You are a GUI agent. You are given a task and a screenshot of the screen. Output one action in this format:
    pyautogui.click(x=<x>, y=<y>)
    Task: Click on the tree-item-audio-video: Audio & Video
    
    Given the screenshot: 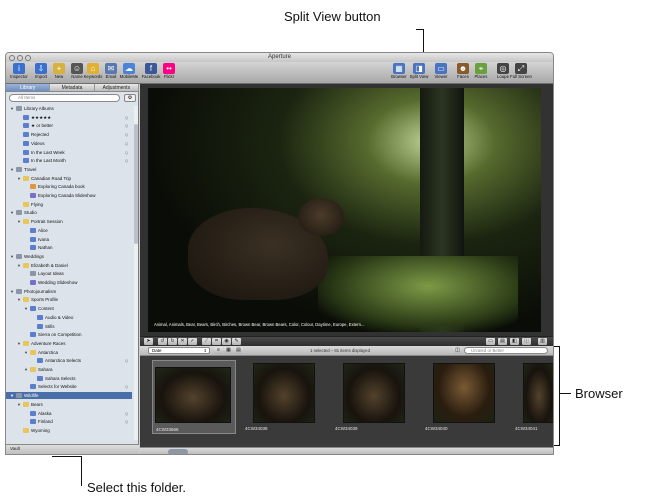 What is the action you would take?
    pyautogui.click(x=69, y=317)
    